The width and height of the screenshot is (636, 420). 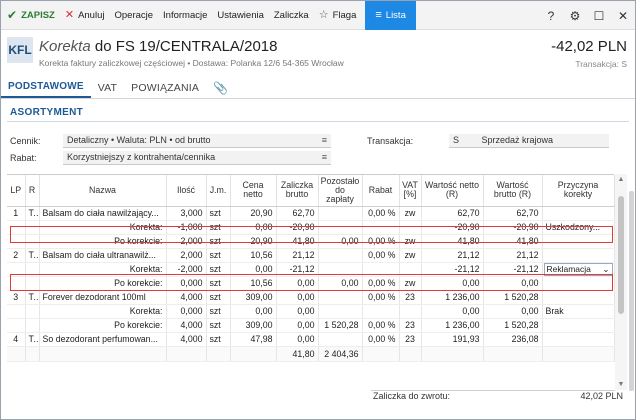 I want to click on table-cell: 47,98, so click(x=253, y=339).